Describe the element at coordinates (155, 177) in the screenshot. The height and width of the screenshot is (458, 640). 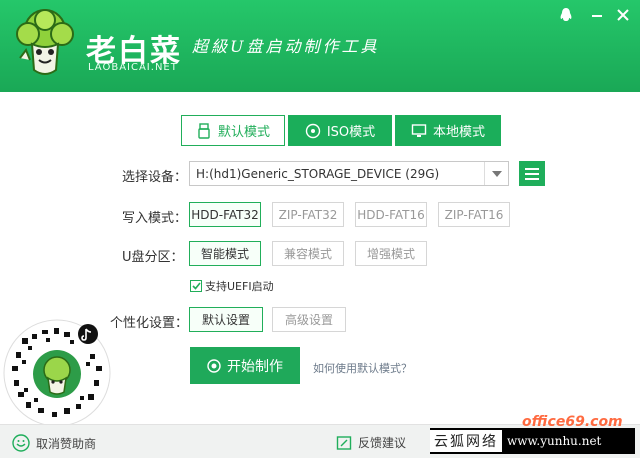
I see `device-label: 选择设备：` at that location.